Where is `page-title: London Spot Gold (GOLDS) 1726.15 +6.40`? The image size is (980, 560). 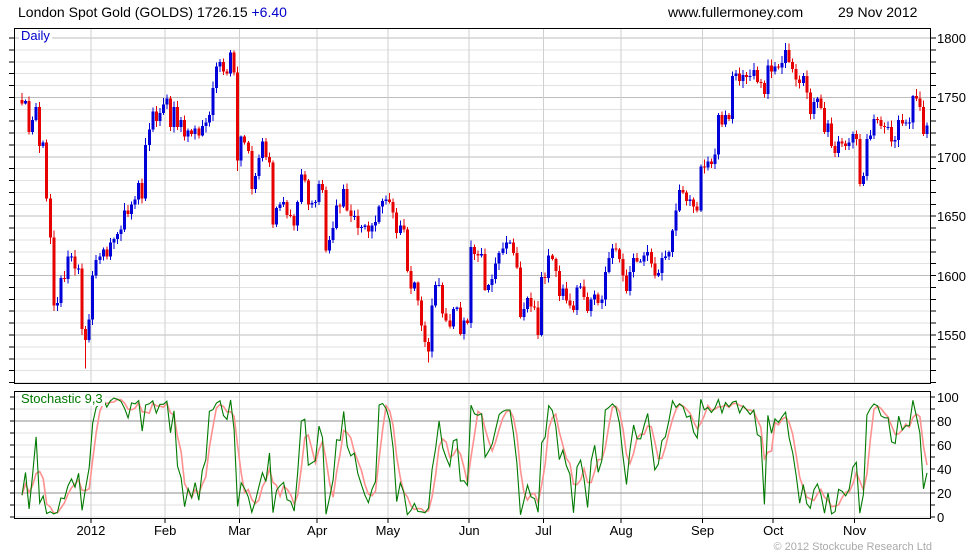
page-title: London Spot Gold (GOLDS) 1726.15 +6.40 is located at coordinates (152, 12).